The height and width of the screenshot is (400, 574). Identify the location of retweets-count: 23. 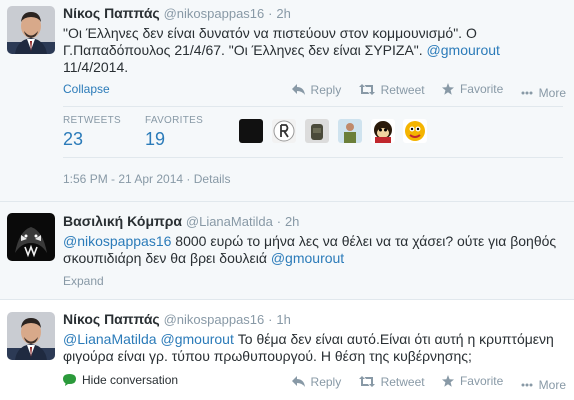
(73, 139).